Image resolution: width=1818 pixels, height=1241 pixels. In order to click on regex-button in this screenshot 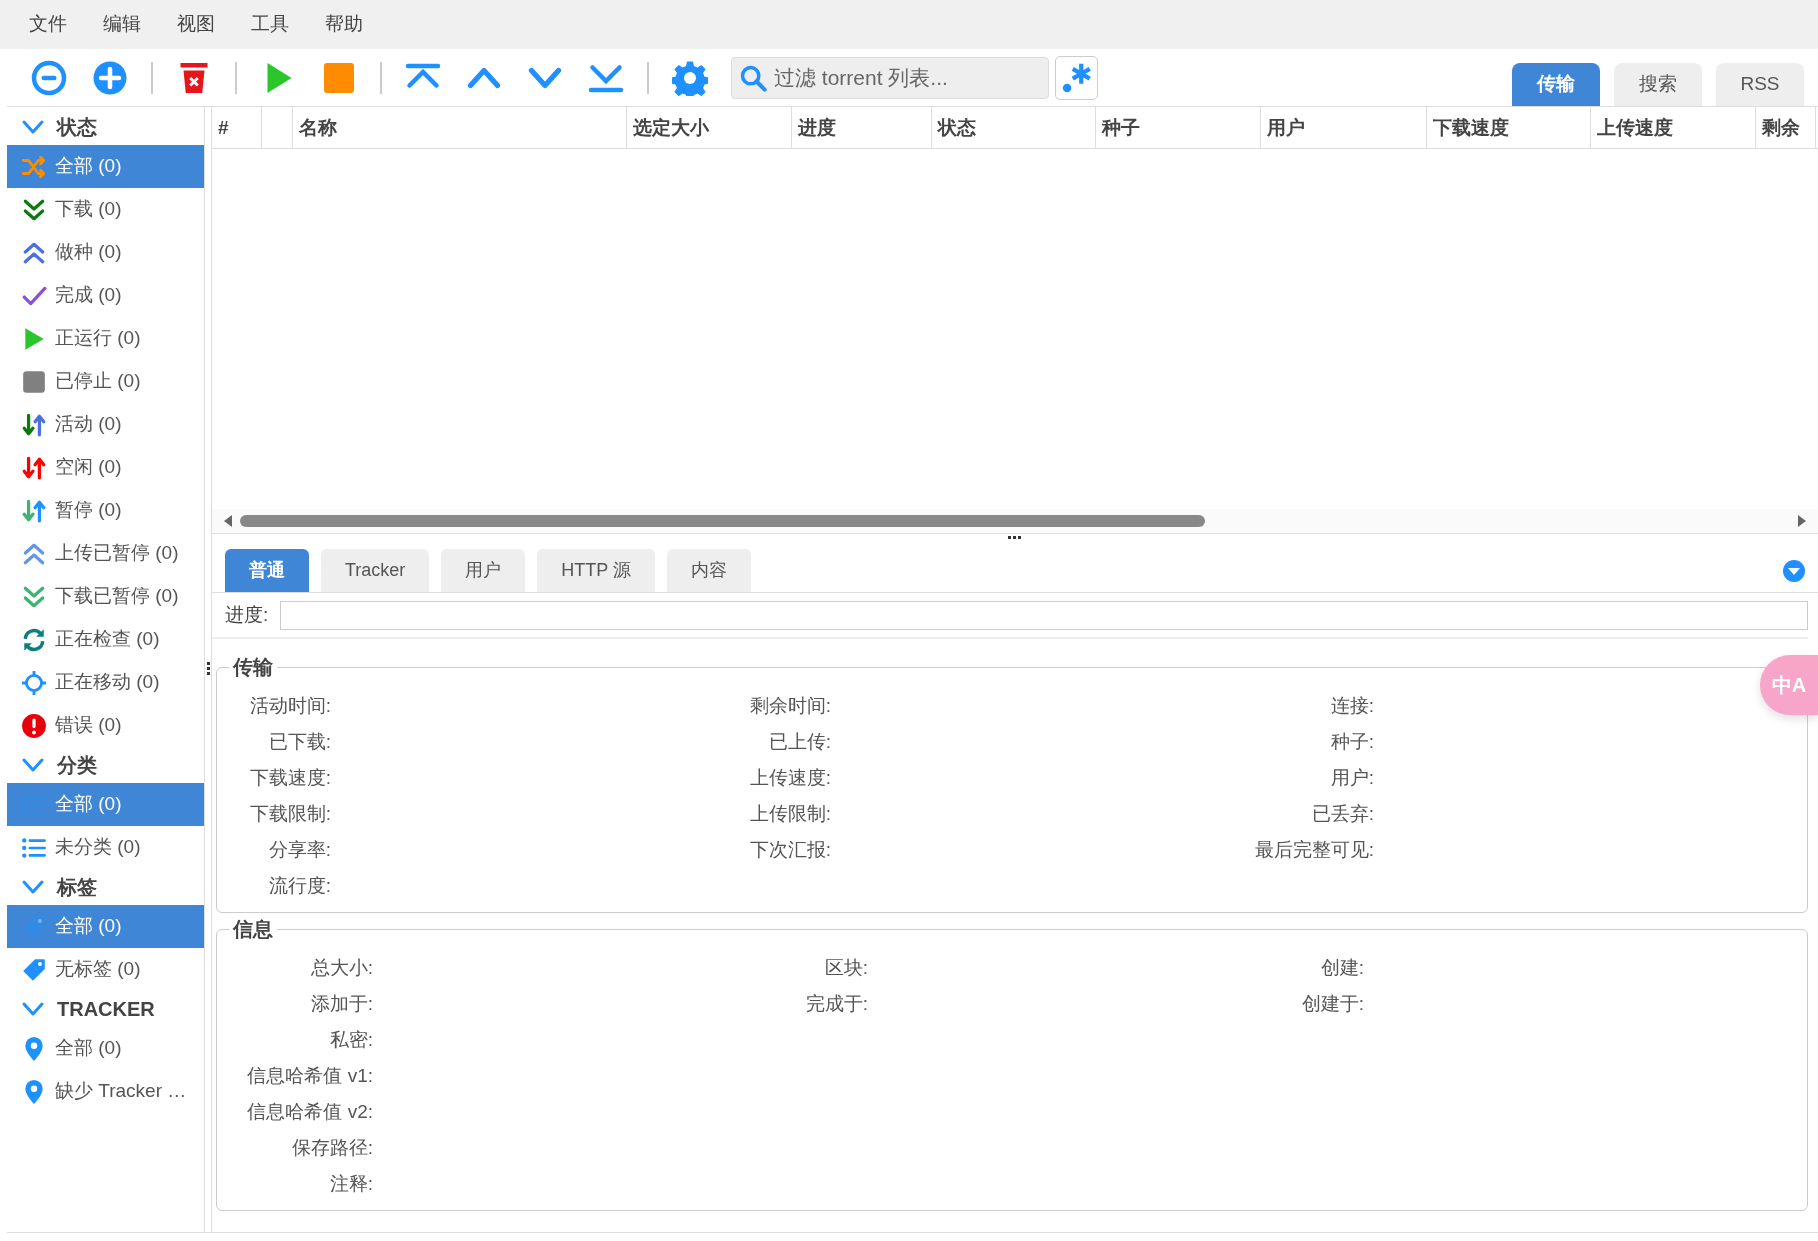, I will do `click(1076, 77)`.